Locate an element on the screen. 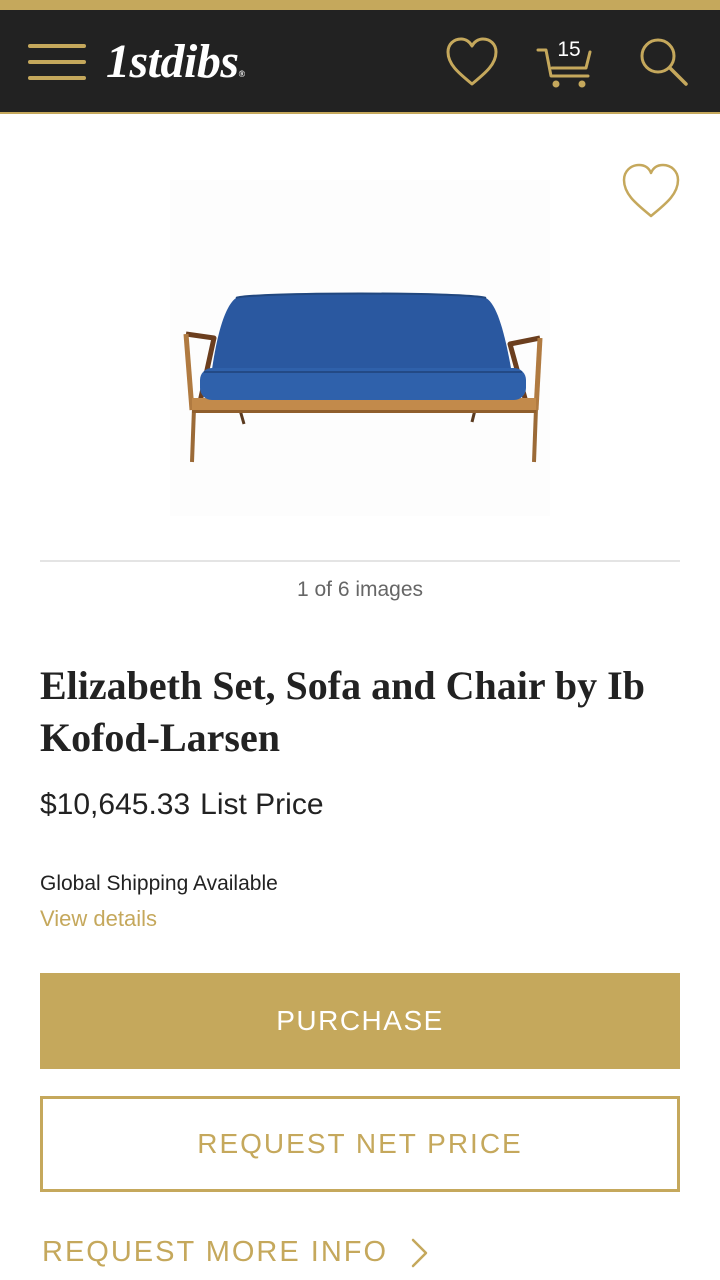  request-more-info-link: REQUEST MORE INFO is located at coordinates (236, 1252).